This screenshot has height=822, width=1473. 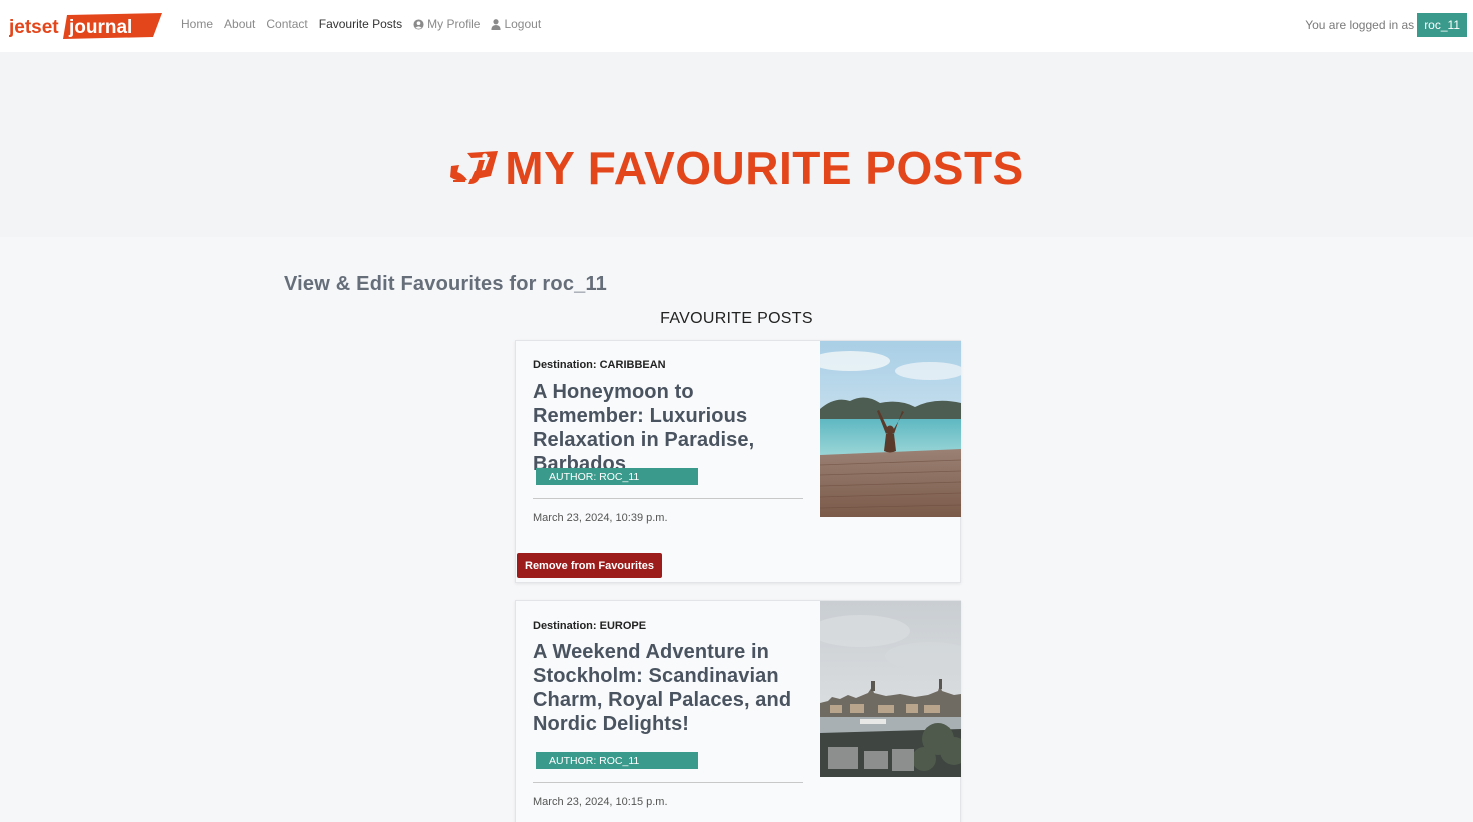 I want to click on post-destination: Destination: EUROPE, so click(x=590, y=626).